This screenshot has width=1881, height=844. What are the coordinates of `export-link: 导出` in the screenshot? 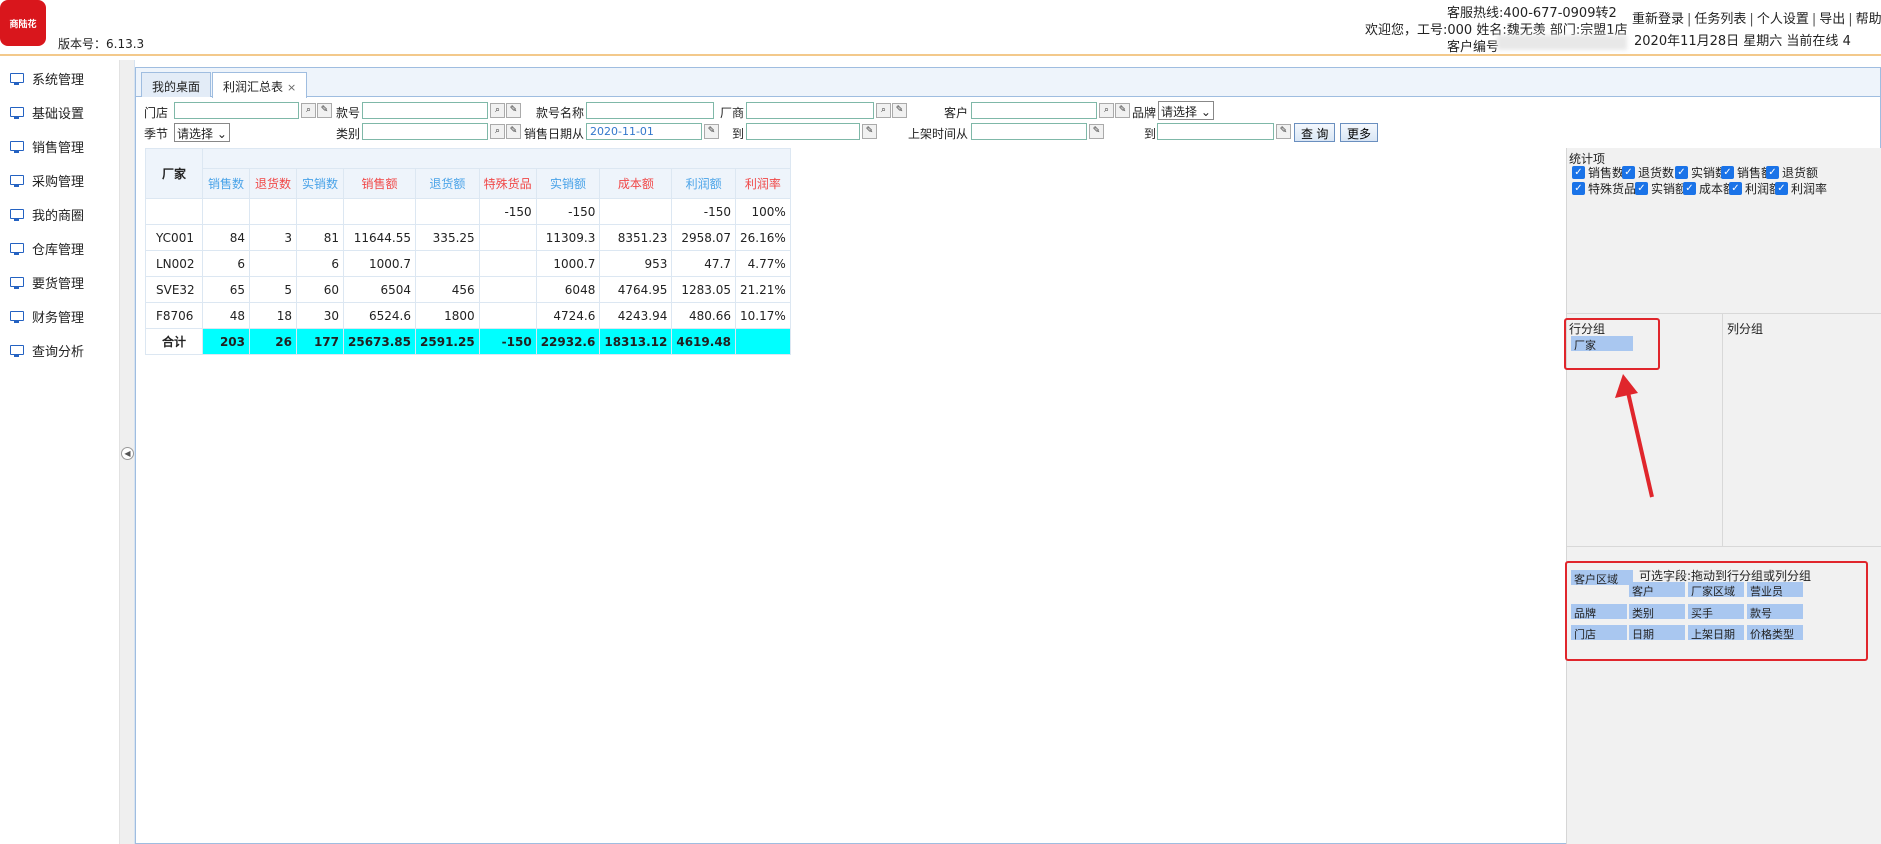 It's located at (1832, 19).